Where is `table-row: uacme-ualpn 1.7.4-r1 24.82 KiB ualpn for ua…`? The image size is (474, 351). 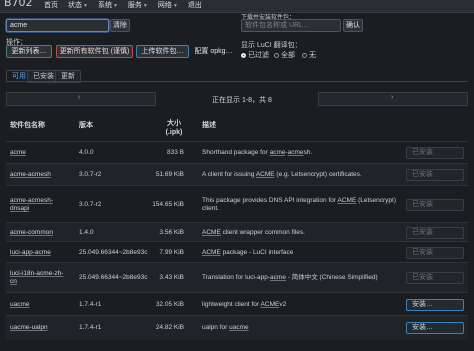
table-row: uacme-ualpn 1.7.4-r1 24.82 KiB ualpn for ua… is located at coordinates (237, 327).